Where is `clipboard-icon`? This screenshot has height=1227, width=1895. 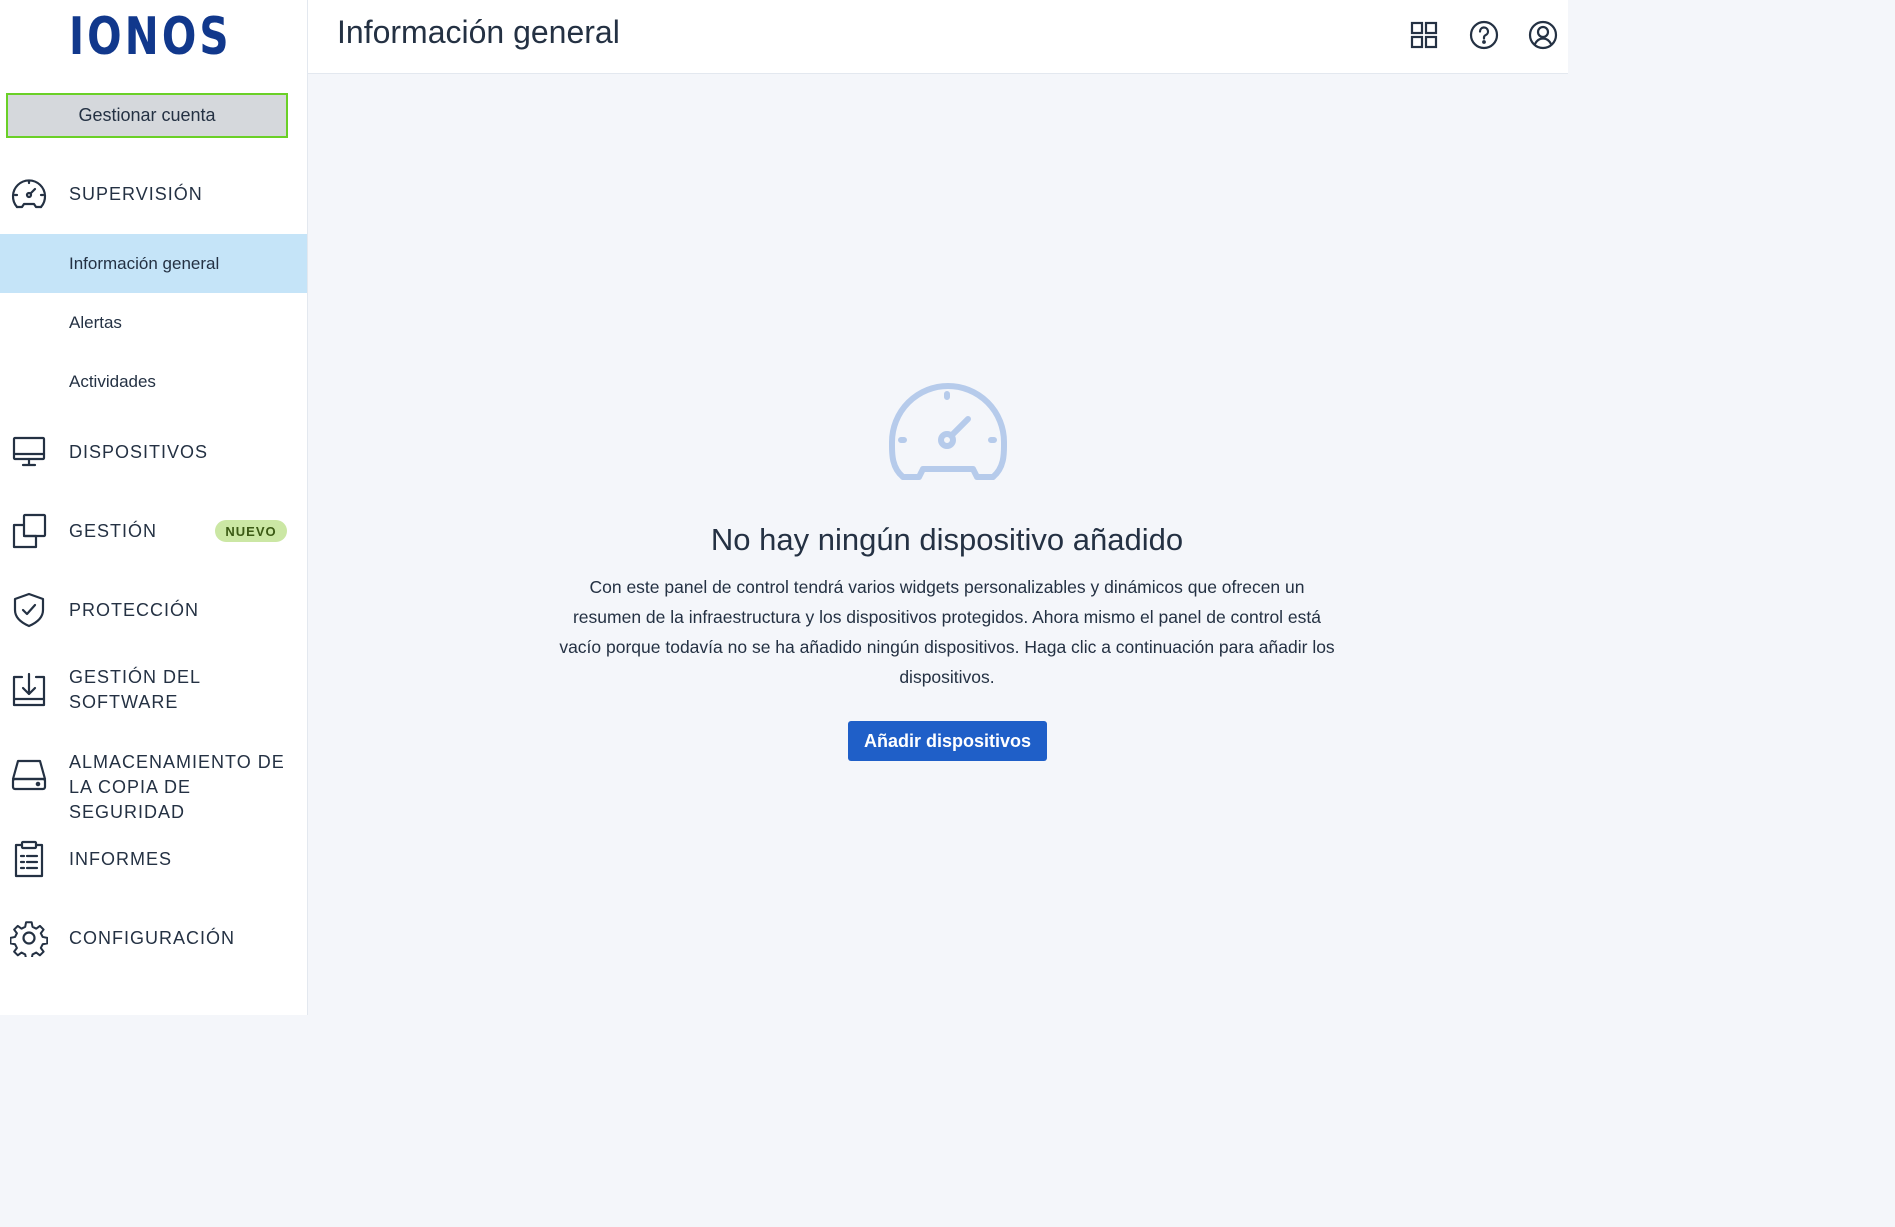 clipboard-icon is located at coordinates (29, 859).